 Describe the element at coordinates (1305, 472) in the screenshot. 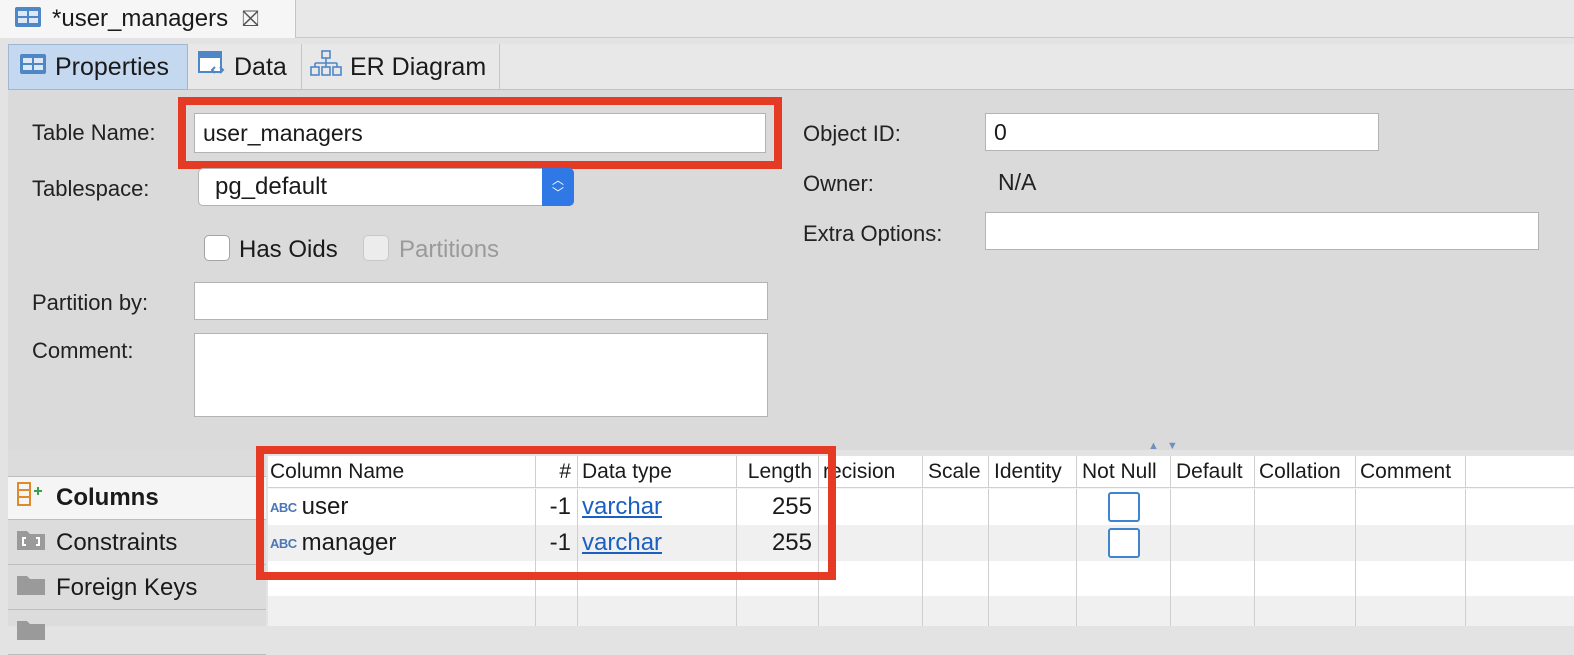

I see `header-collation: Collation` at that location.